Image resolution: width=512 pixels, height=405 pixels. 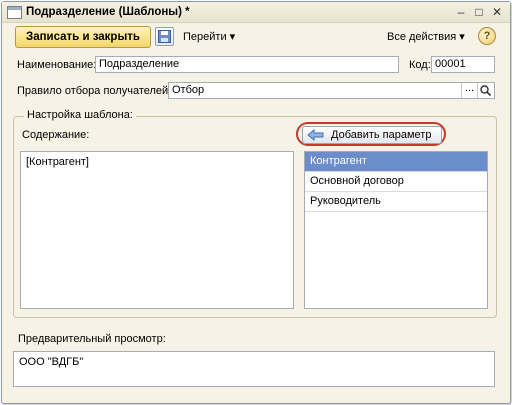 I want to click on add-parameter-button: Добавить параметр, so click(x=372, y=135).